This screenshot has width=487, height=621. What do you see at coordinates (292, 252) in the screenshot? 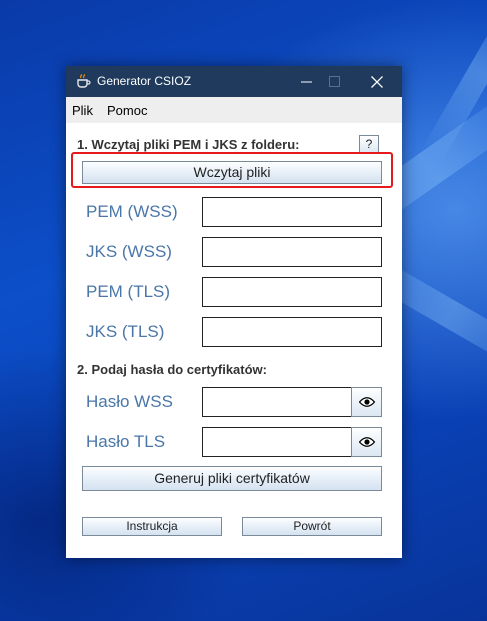
I see `jks-wss-field` at bounding box center [292, 252].